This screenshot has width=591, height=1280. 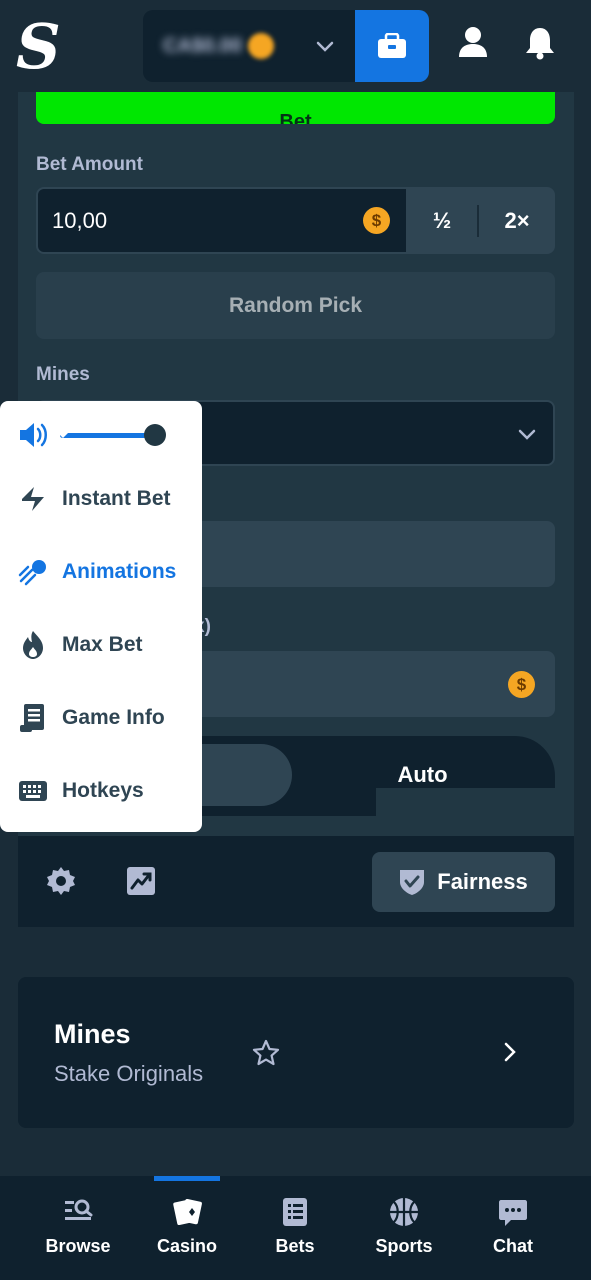 I want to click on game-subtitle: Stake Originals, so click(x=129, y=1073).